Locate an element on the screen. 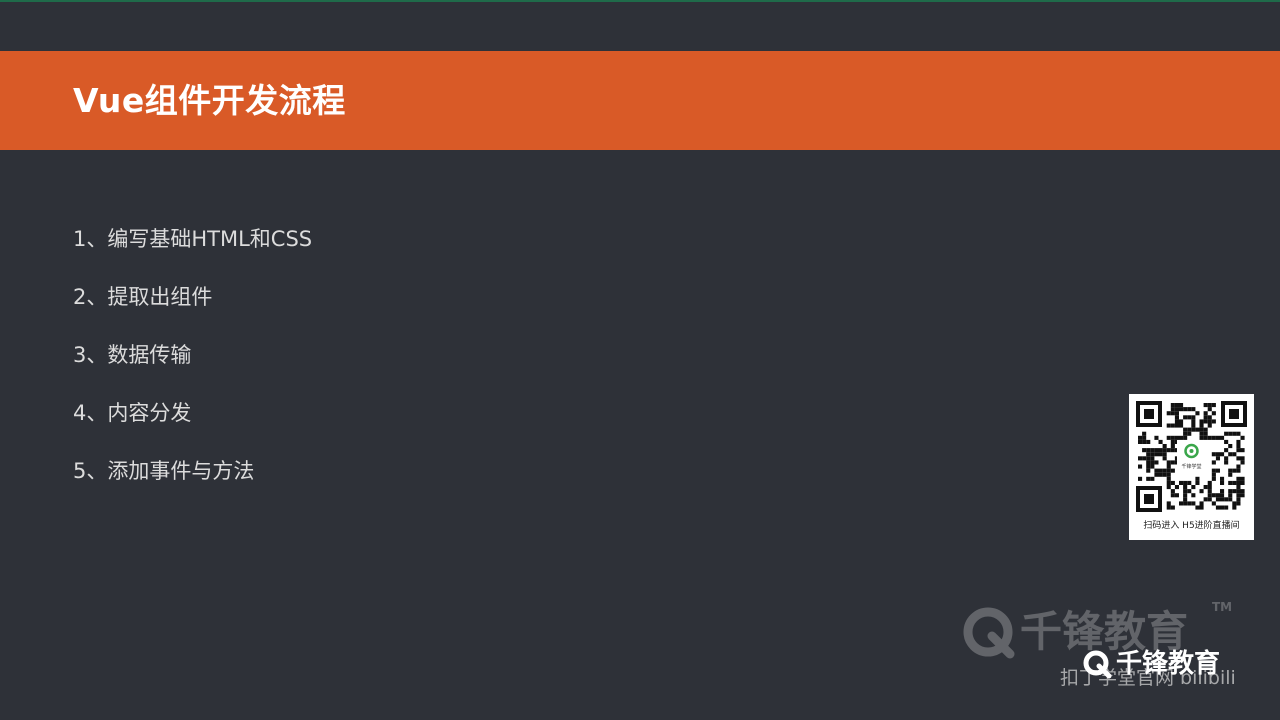  qr-code-icon: 千锋学堂 is located at coordinates (1191, 456).